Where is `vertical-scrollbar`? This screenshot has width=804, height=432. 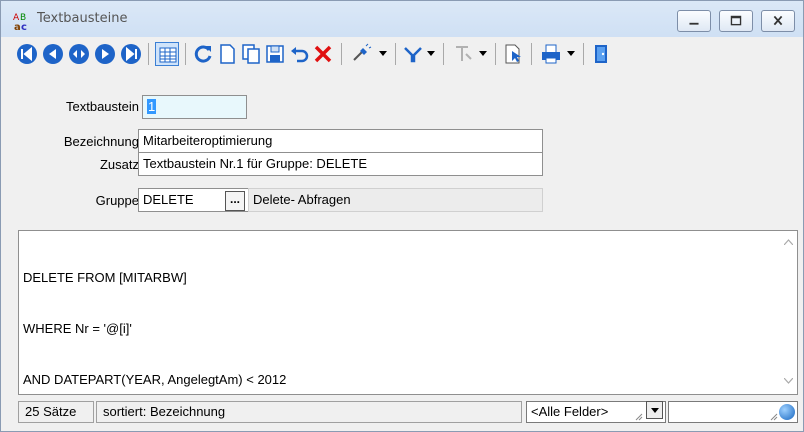
vertical-scrollbar is located at coordinates (788, 312).